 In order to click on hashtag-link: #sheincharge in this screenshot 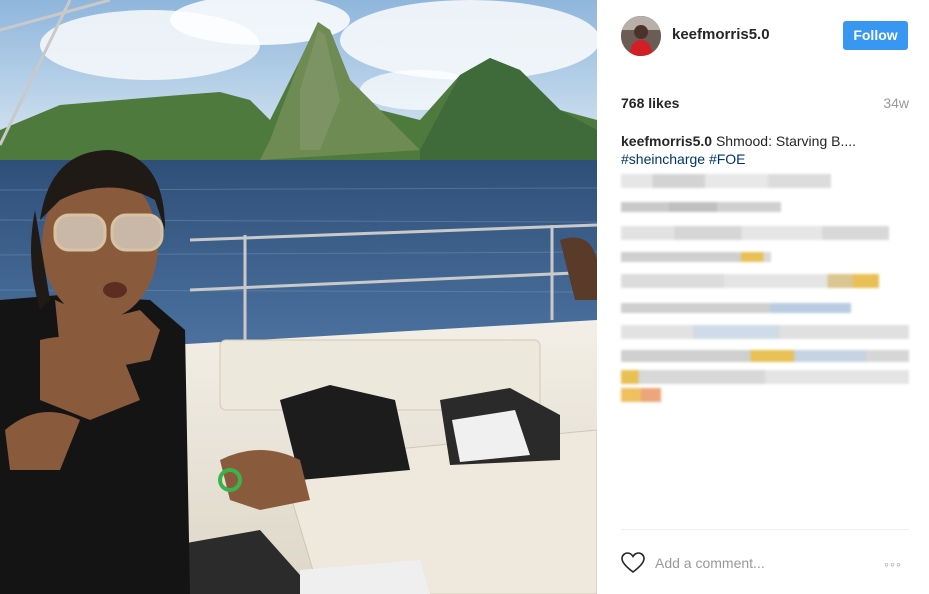, I will do `click(663, 159)`.